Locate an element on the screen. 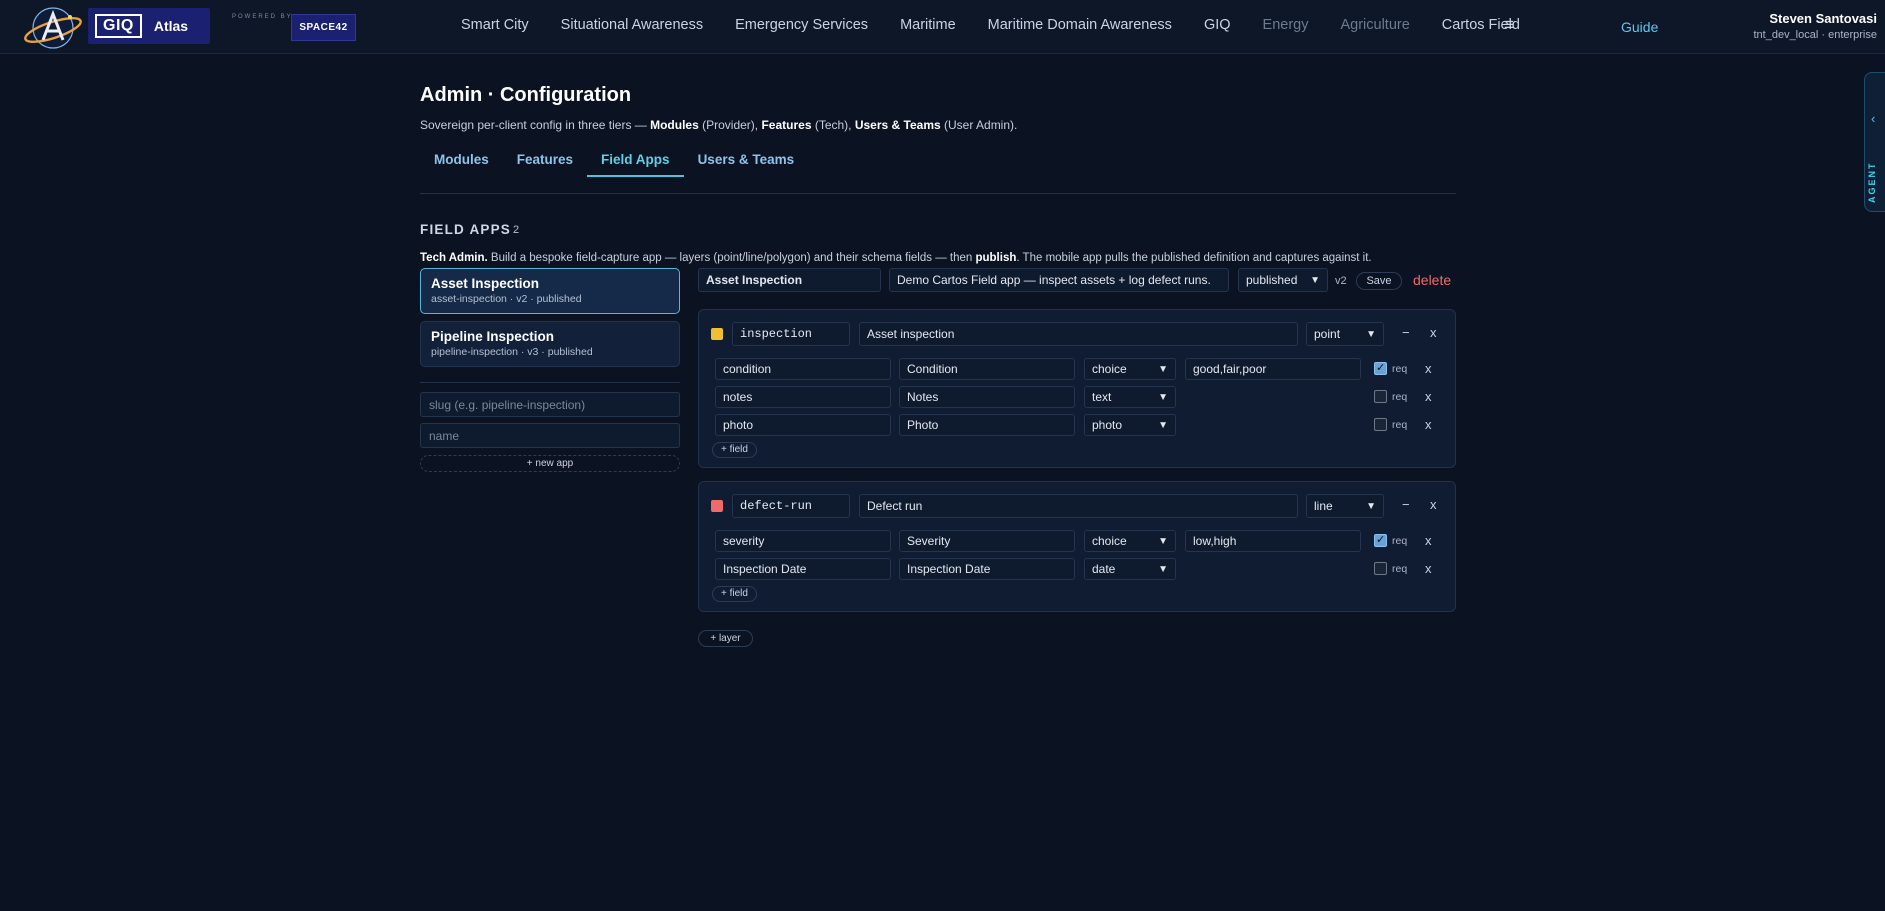  status-select: published ▼ is located at coordinates (1283, 280).